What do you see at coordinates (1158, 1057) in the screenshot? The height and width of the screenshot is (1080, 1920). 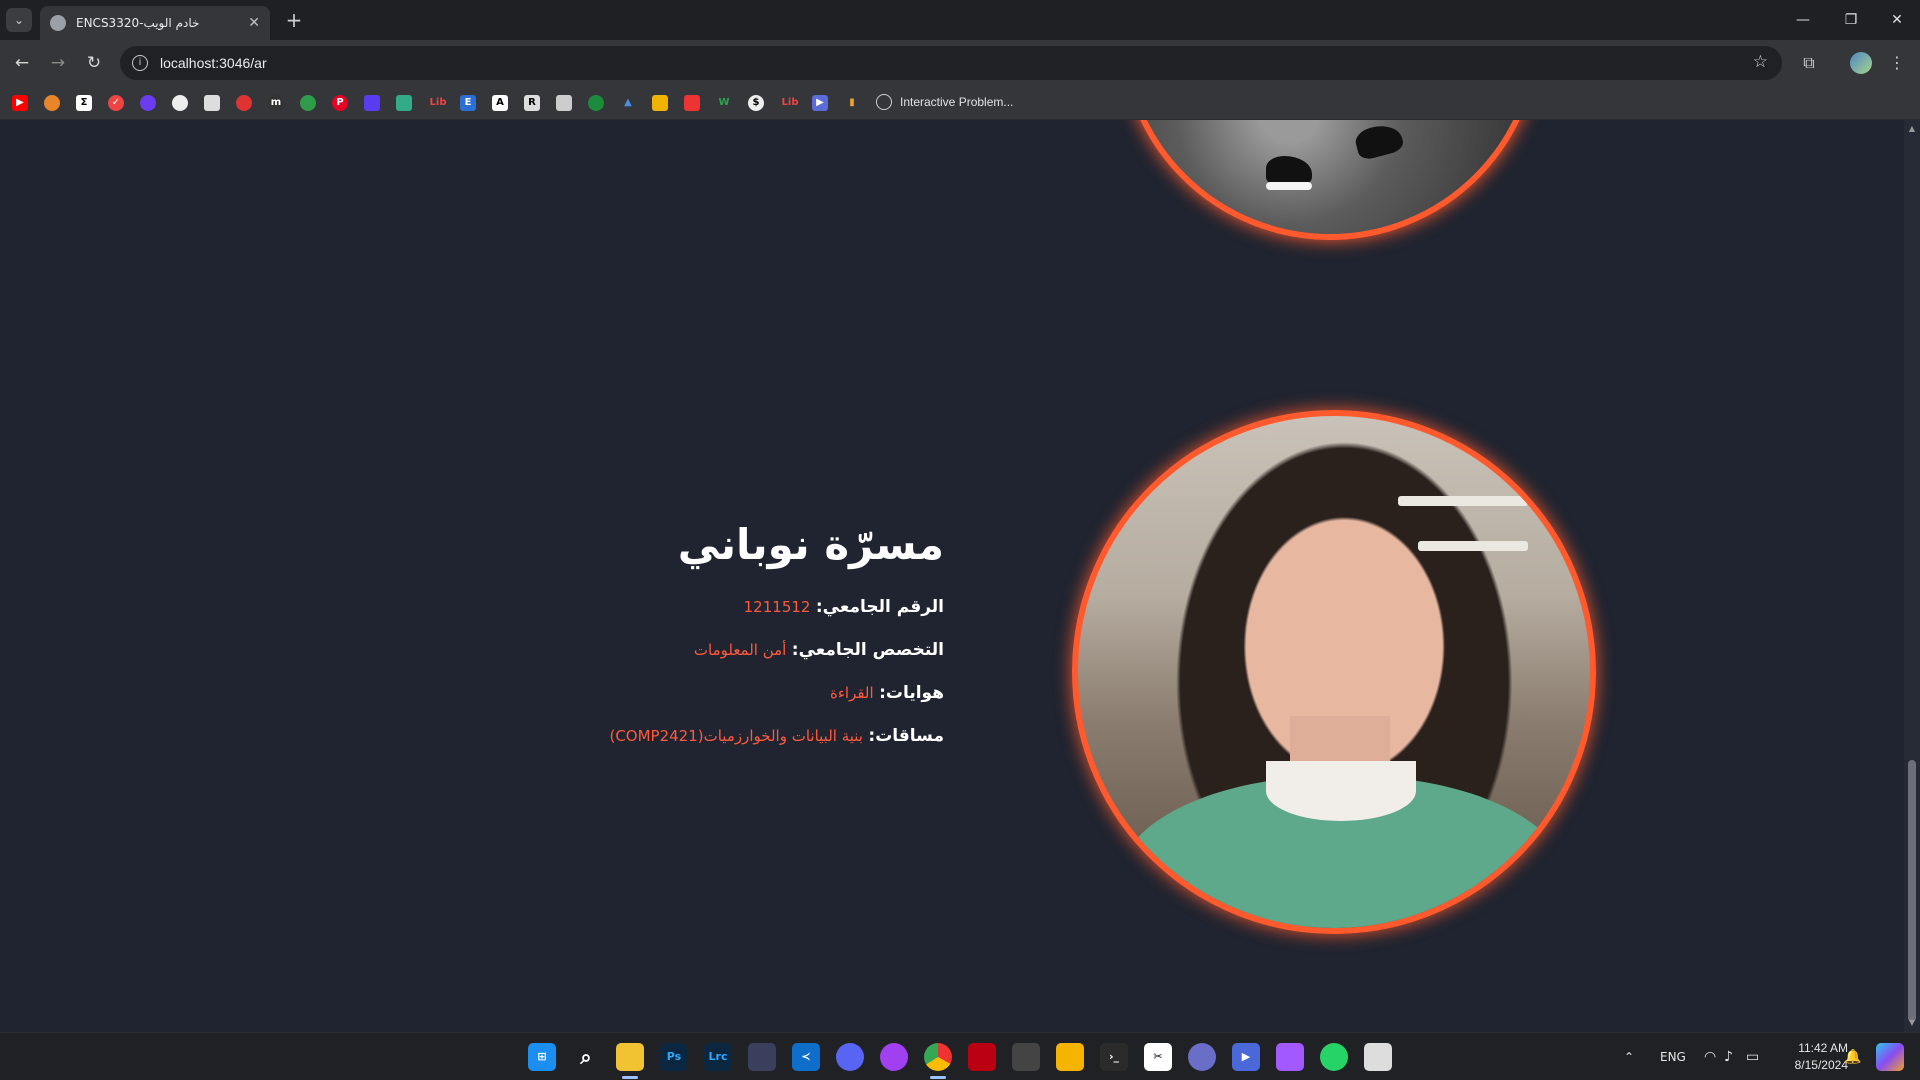 I see `capcut-icon: ✂` at bounding box center [1158, 1057].